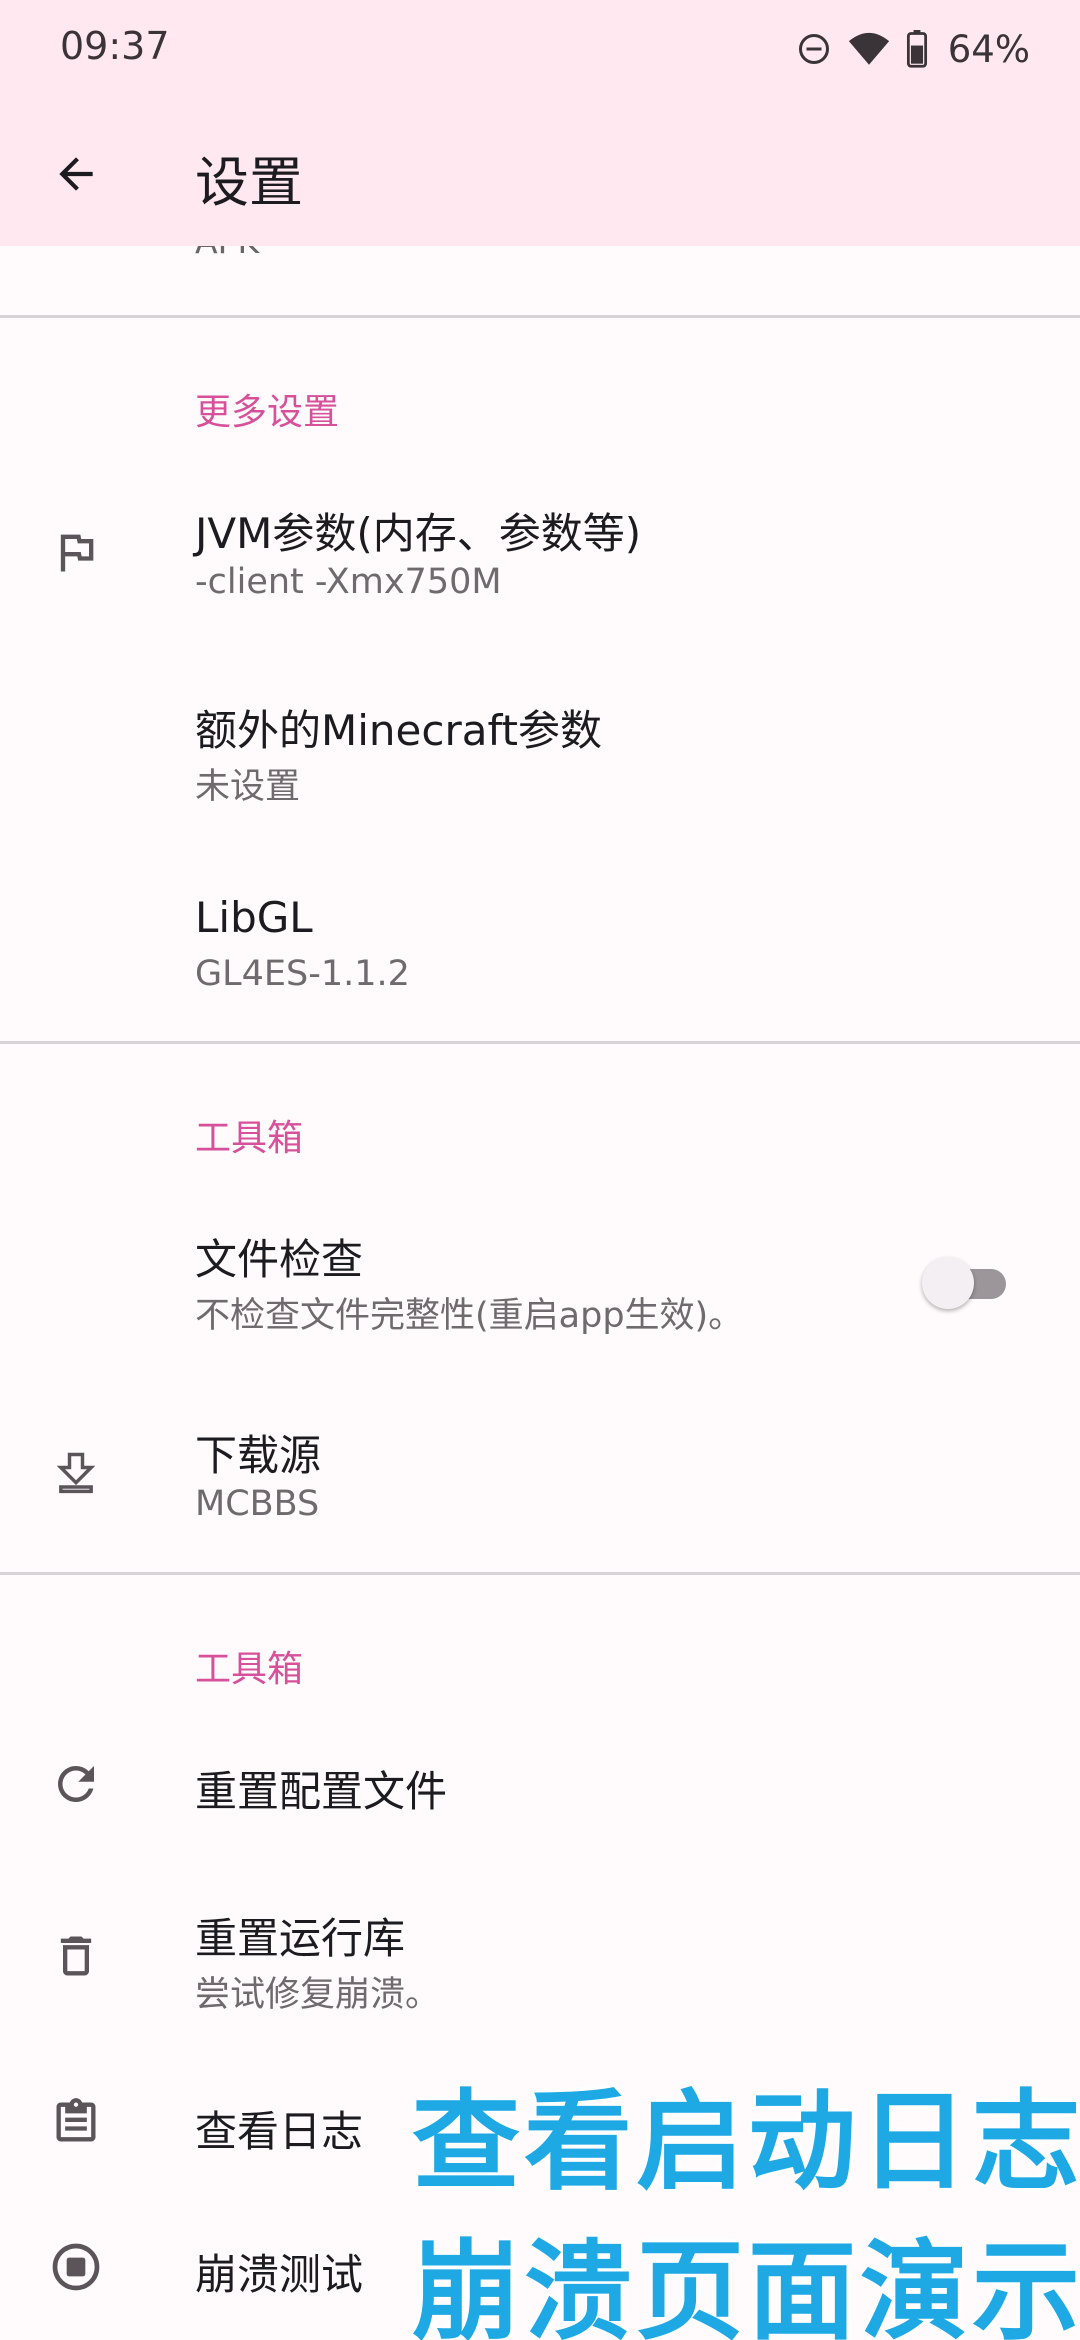  Describe the element at coordinates (249, 182) in the screenshot. I see `page-title: 设置` at that location.